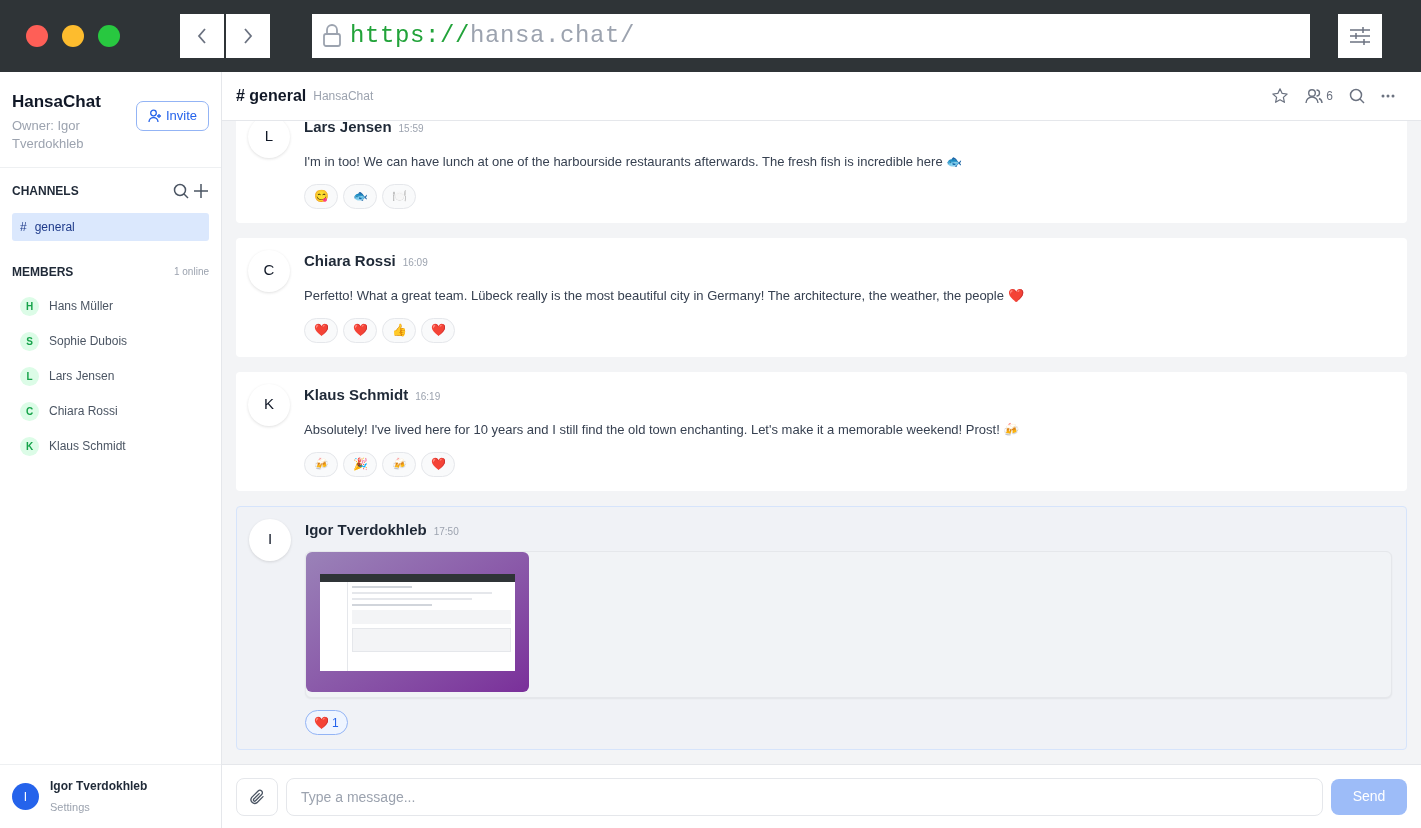 The width and height of the screenshot is (1421, 828). I want to click on workspace-label: HansaChat, so click(343, 96).